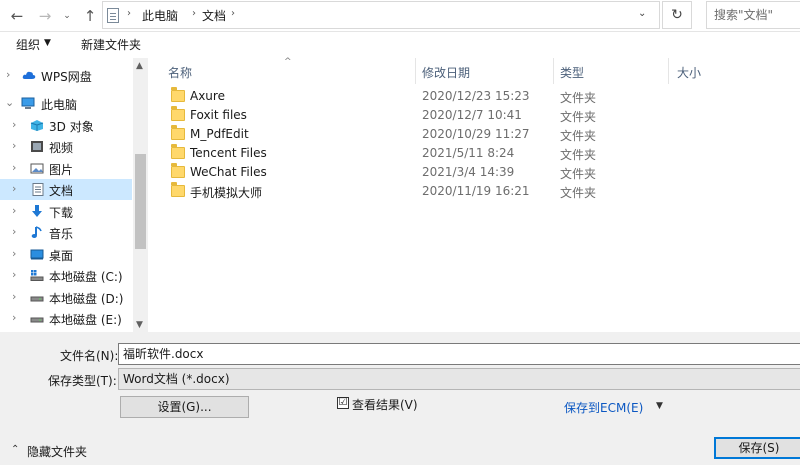 The width and height of the screenshot is (800, 465). I want to click on tree-item-this-pc: ⌄ 此电脑, so click(66, 103).